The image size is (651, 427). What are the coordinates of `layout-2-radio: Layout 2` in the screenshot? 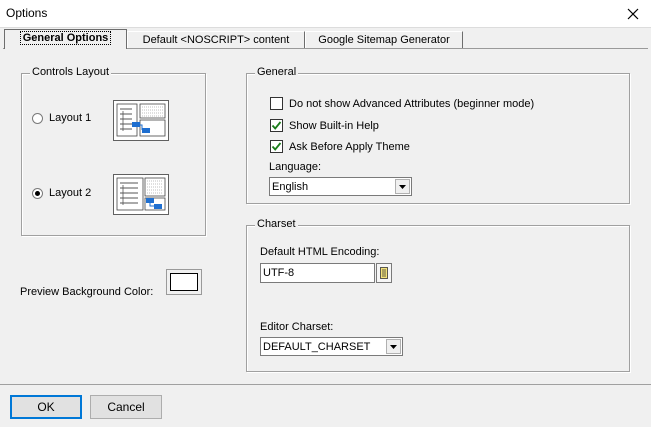 It's located at (61, 193).